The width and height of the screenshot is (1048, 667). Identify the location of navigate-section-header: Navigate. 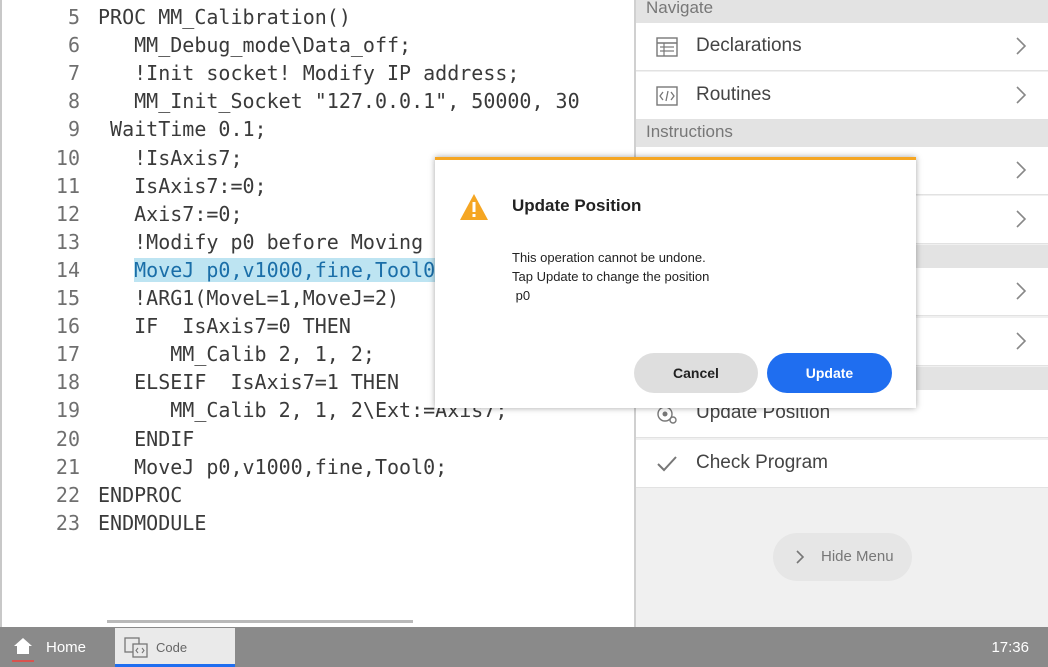
(842, 11).